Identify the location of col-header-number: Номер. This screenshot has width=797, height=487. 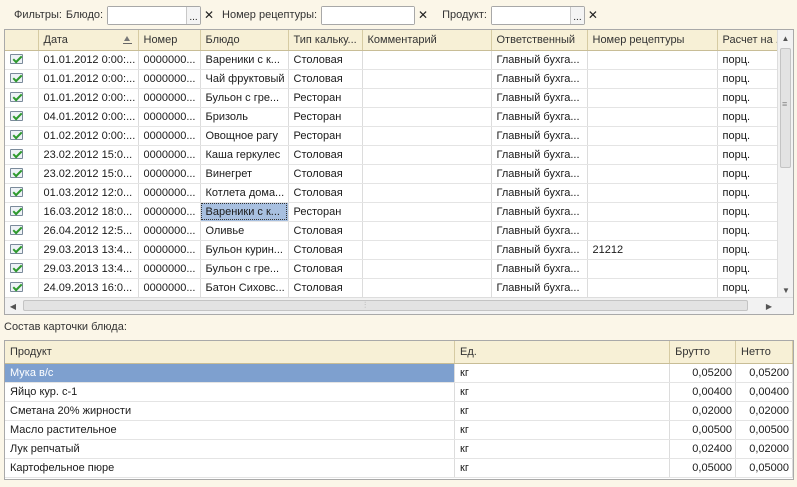
(169, 40).